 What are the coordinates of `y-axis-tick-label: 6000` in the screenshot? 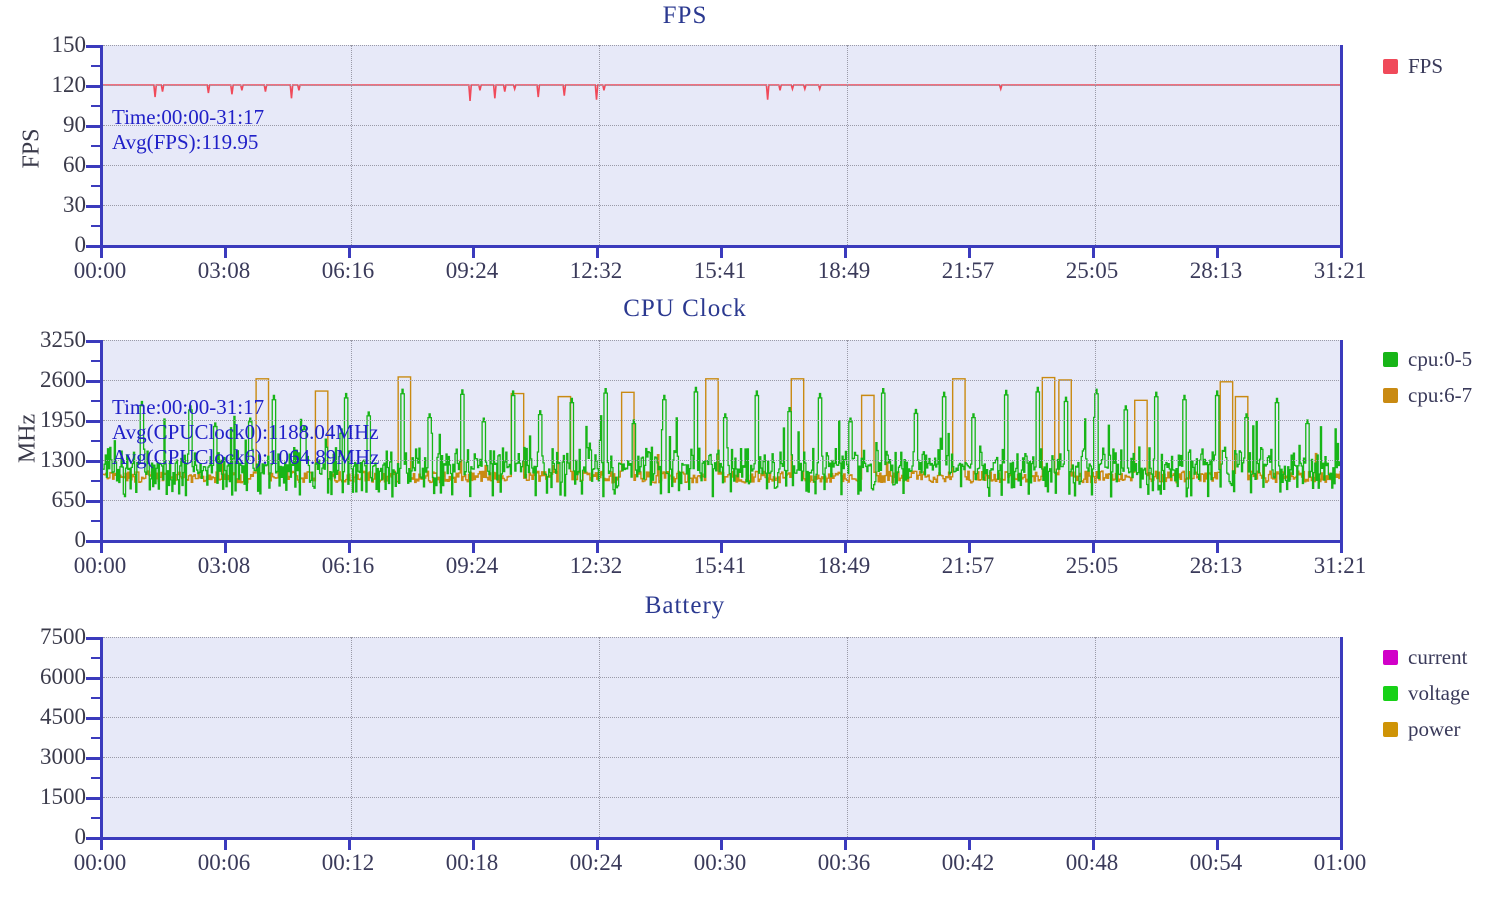 It's located at (63, 676).